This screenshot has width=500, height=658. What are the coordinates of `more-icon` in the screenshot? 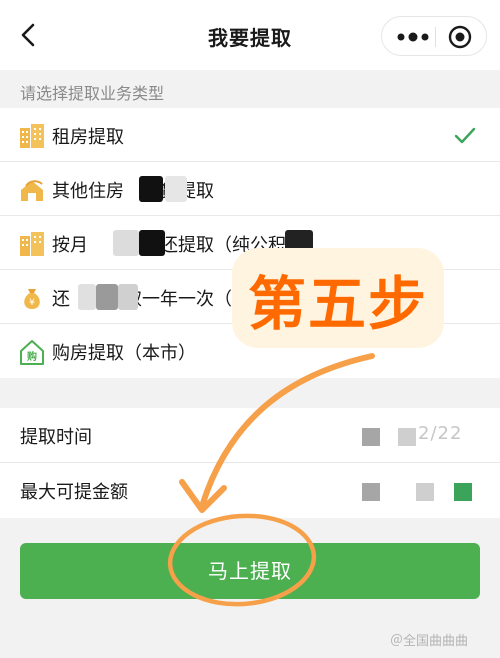 It's located at (413, 37).